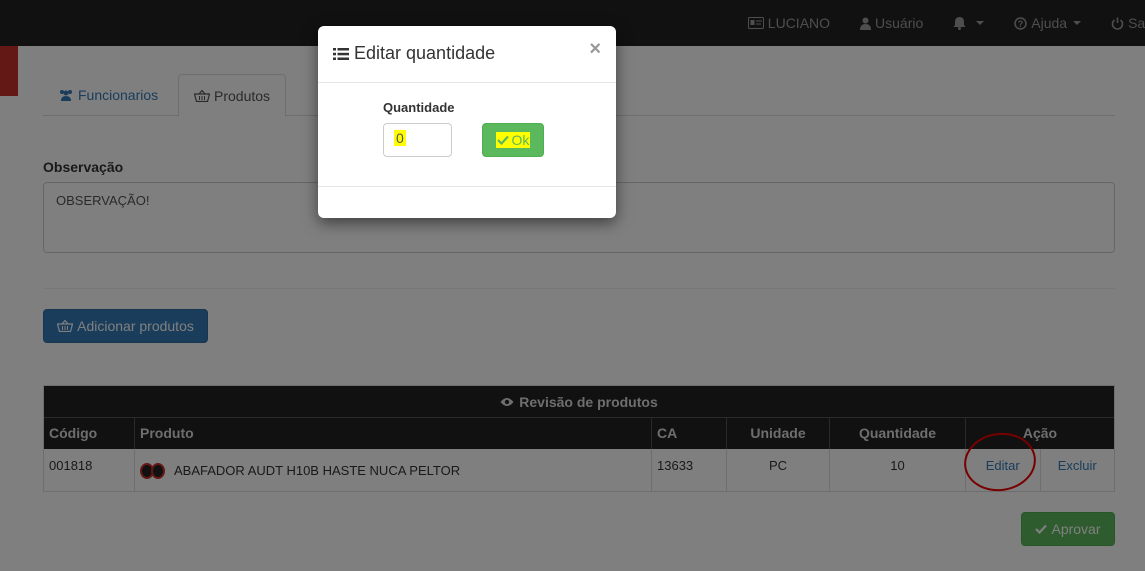  I want to click on modal-body: Quantidade 0 Ok, so click(467, 135).